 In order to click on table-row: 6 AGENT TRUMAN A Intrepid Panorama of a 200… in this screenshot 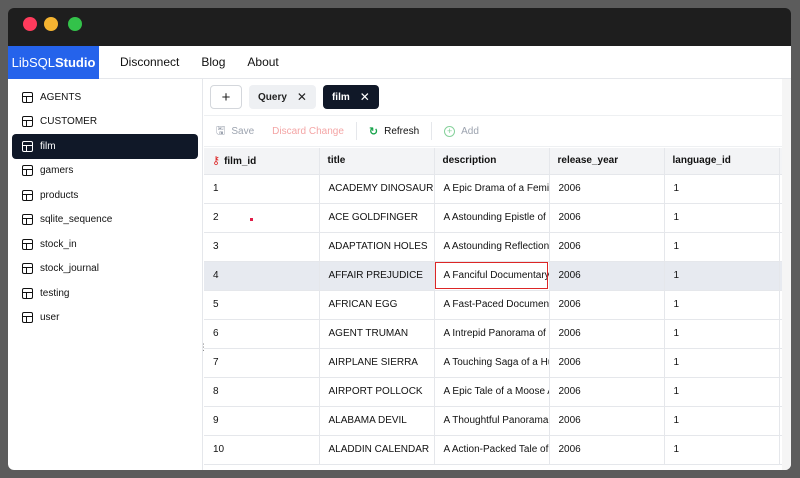, I will do `click(497, 334)`.